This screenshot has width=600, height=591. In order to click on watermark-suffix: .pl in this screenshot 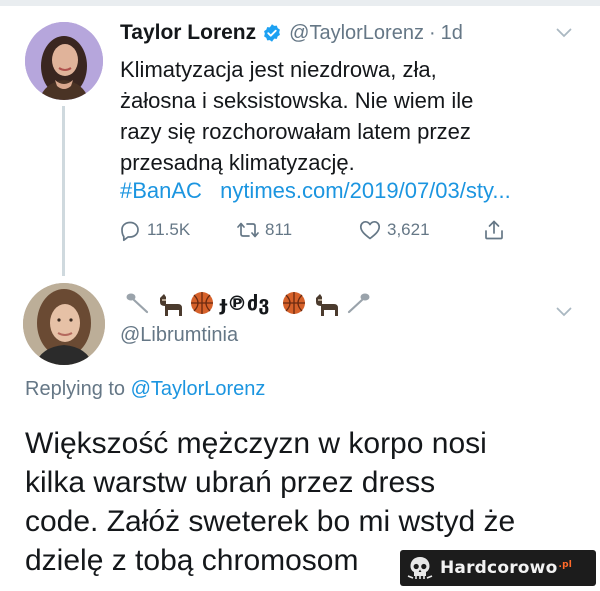, I will do `click(565, 565)`.